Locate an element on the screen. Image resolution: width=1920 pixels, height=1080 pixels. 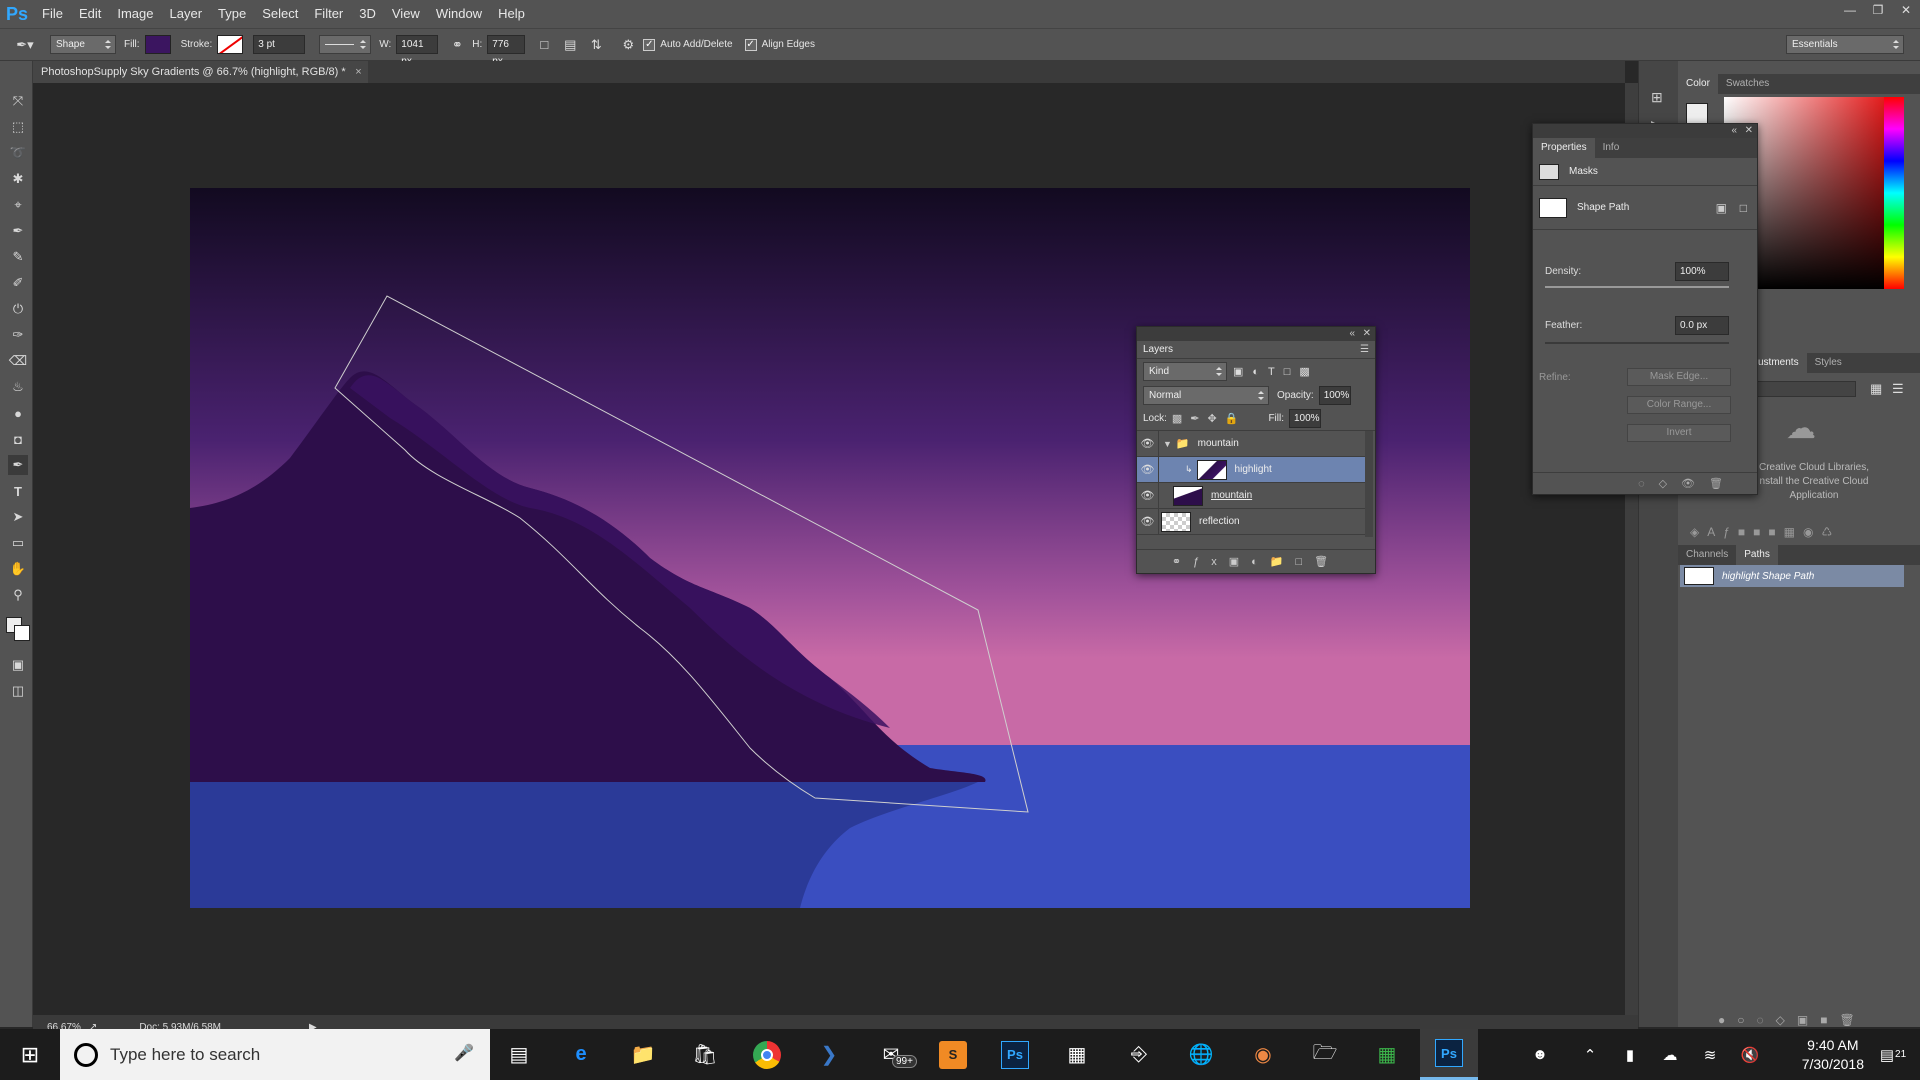
marquee-tool-icon: ⬚ is located at coordinates (18, 127).